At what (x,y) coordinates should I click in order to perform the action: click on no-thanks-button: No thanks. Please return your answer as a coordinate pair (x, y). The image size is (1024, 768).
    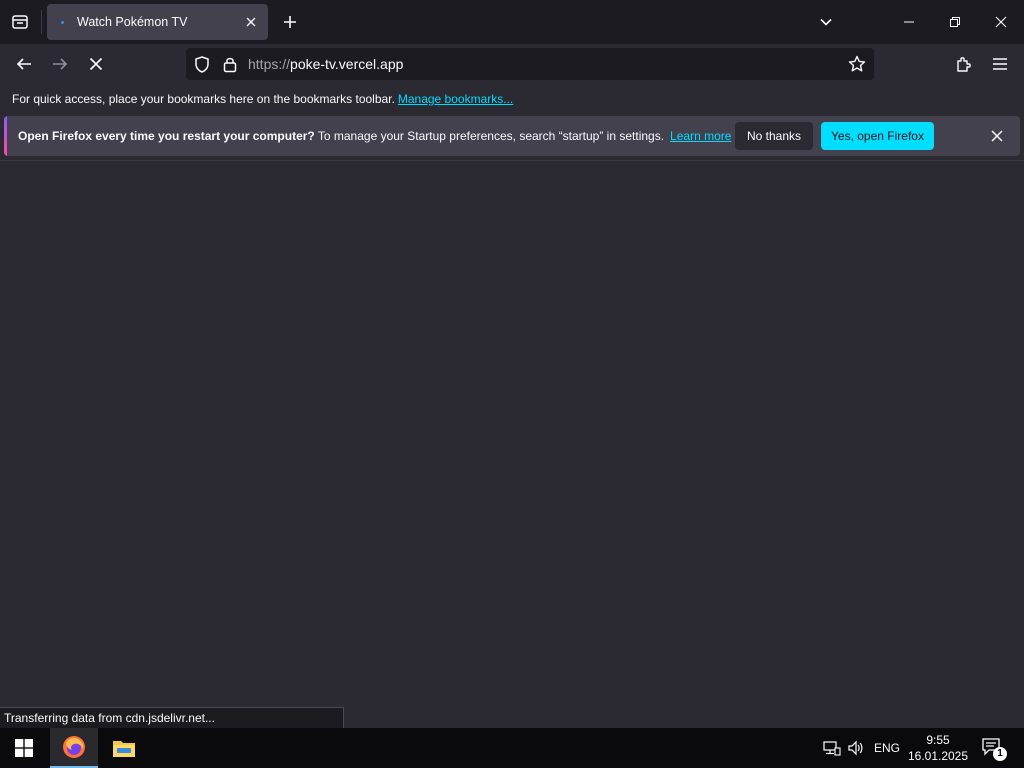
    Looking at the image, I should click on (774, 136).